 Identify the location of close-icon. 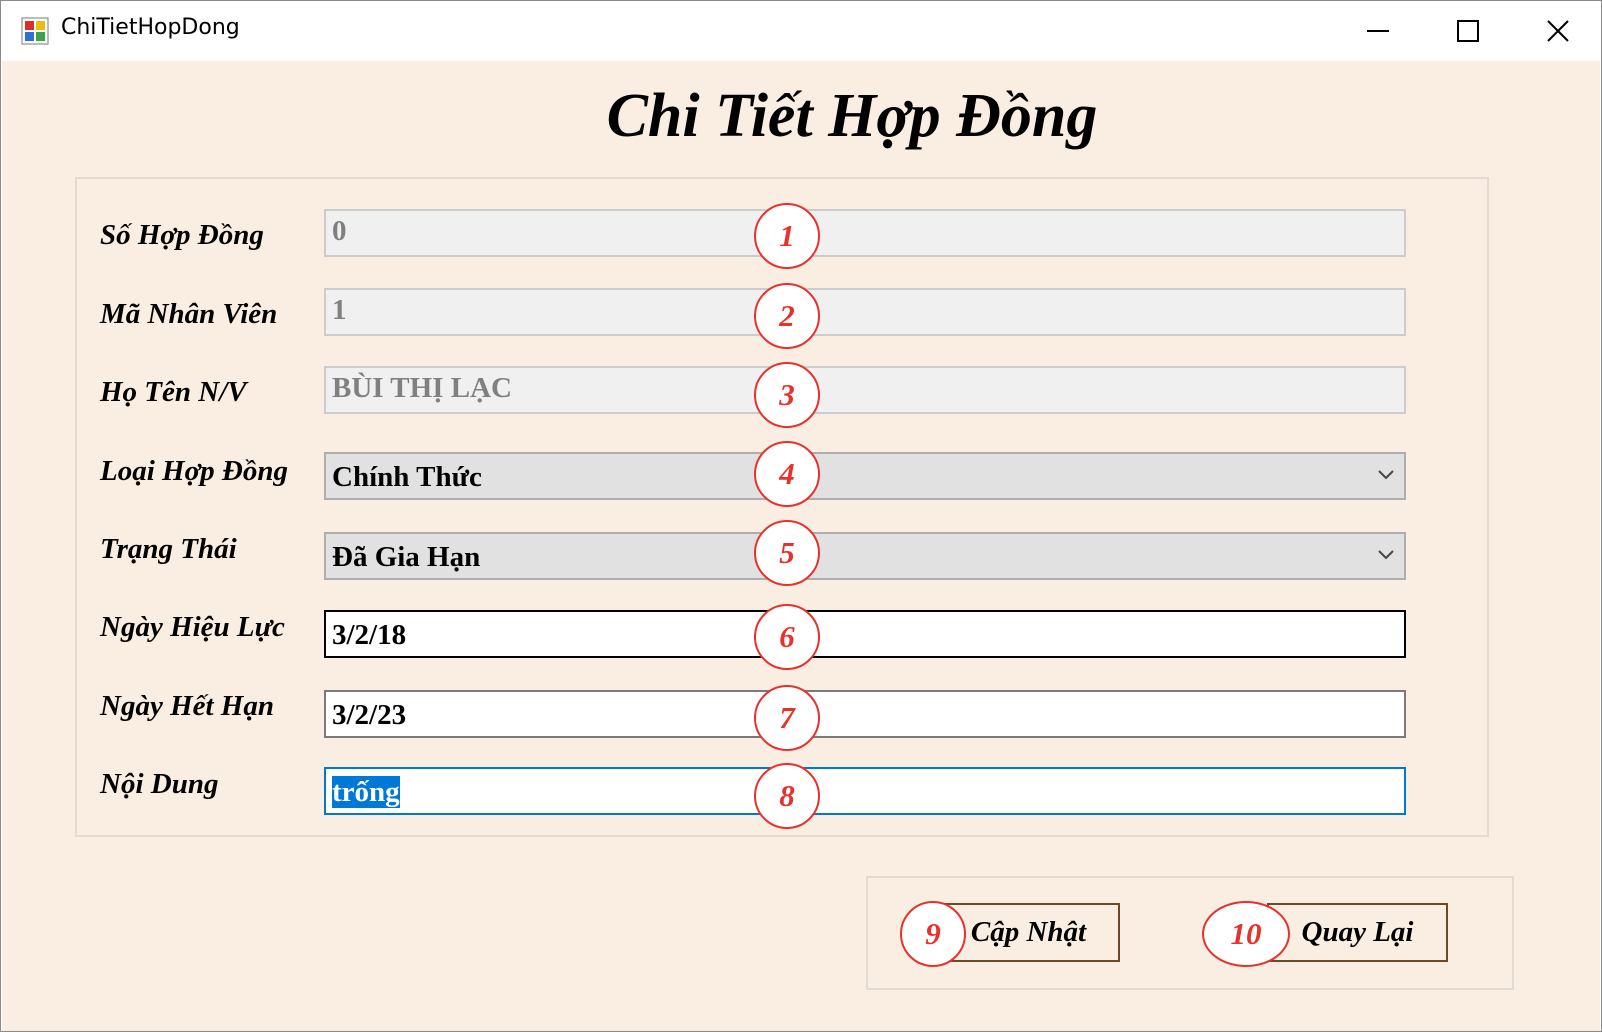
(1558, 31).